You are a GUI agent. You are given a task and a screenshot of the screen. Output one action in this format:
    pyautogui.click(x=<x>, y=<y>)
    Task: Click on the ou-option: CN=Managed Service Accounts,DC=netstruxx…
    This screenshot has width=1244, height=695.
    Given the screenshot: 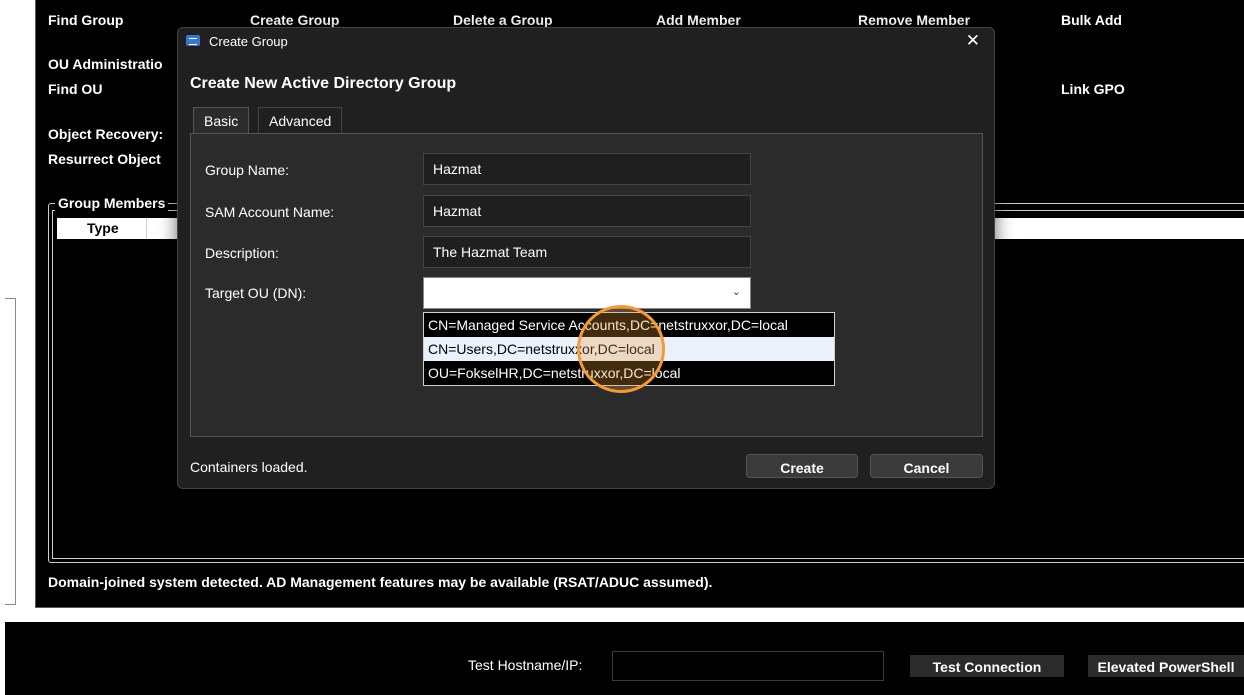 What is the action you would take?
    pyautogui.click(x=629, y=325)
    